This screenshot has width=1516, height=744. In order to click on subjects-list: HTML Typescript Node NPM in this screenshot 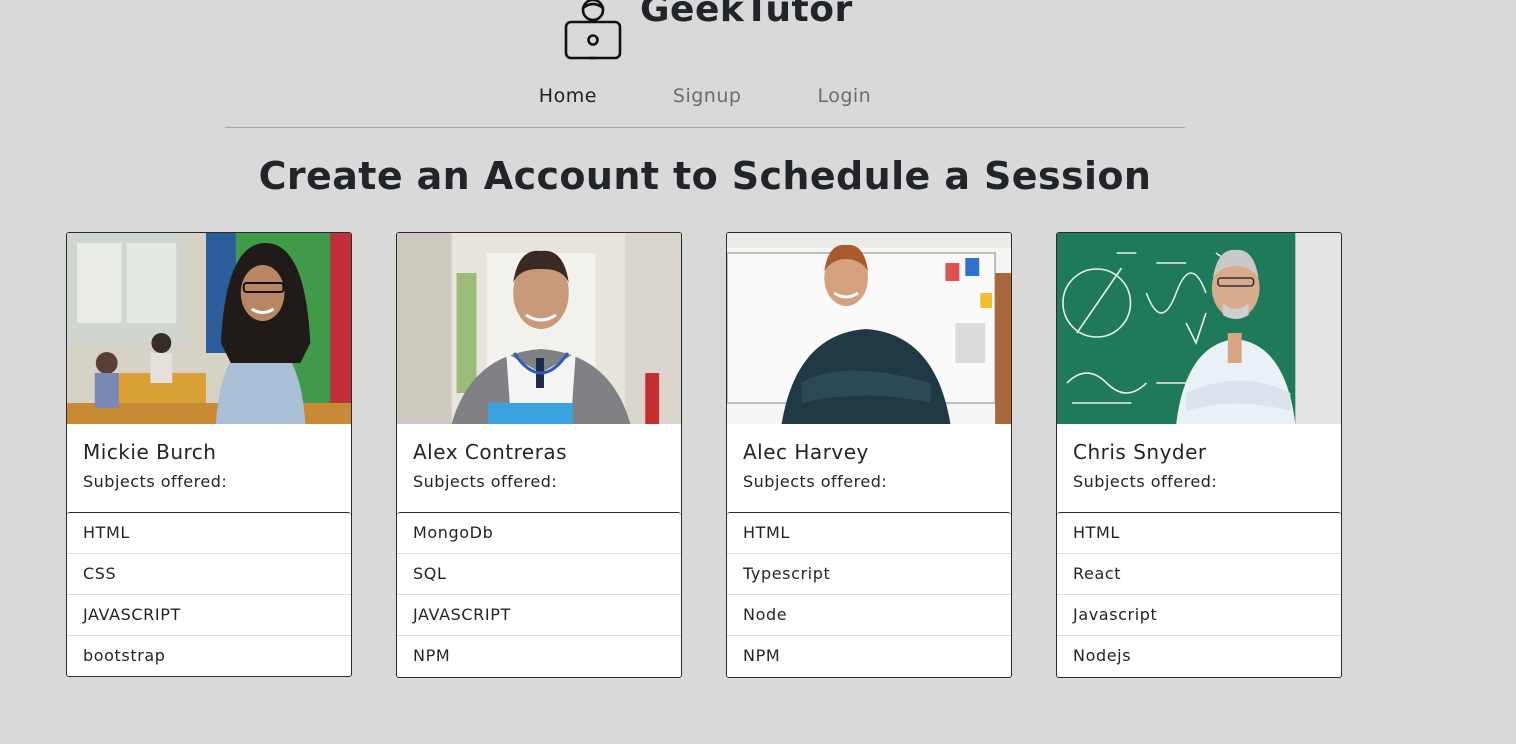, I will do `click(869, 594)`.